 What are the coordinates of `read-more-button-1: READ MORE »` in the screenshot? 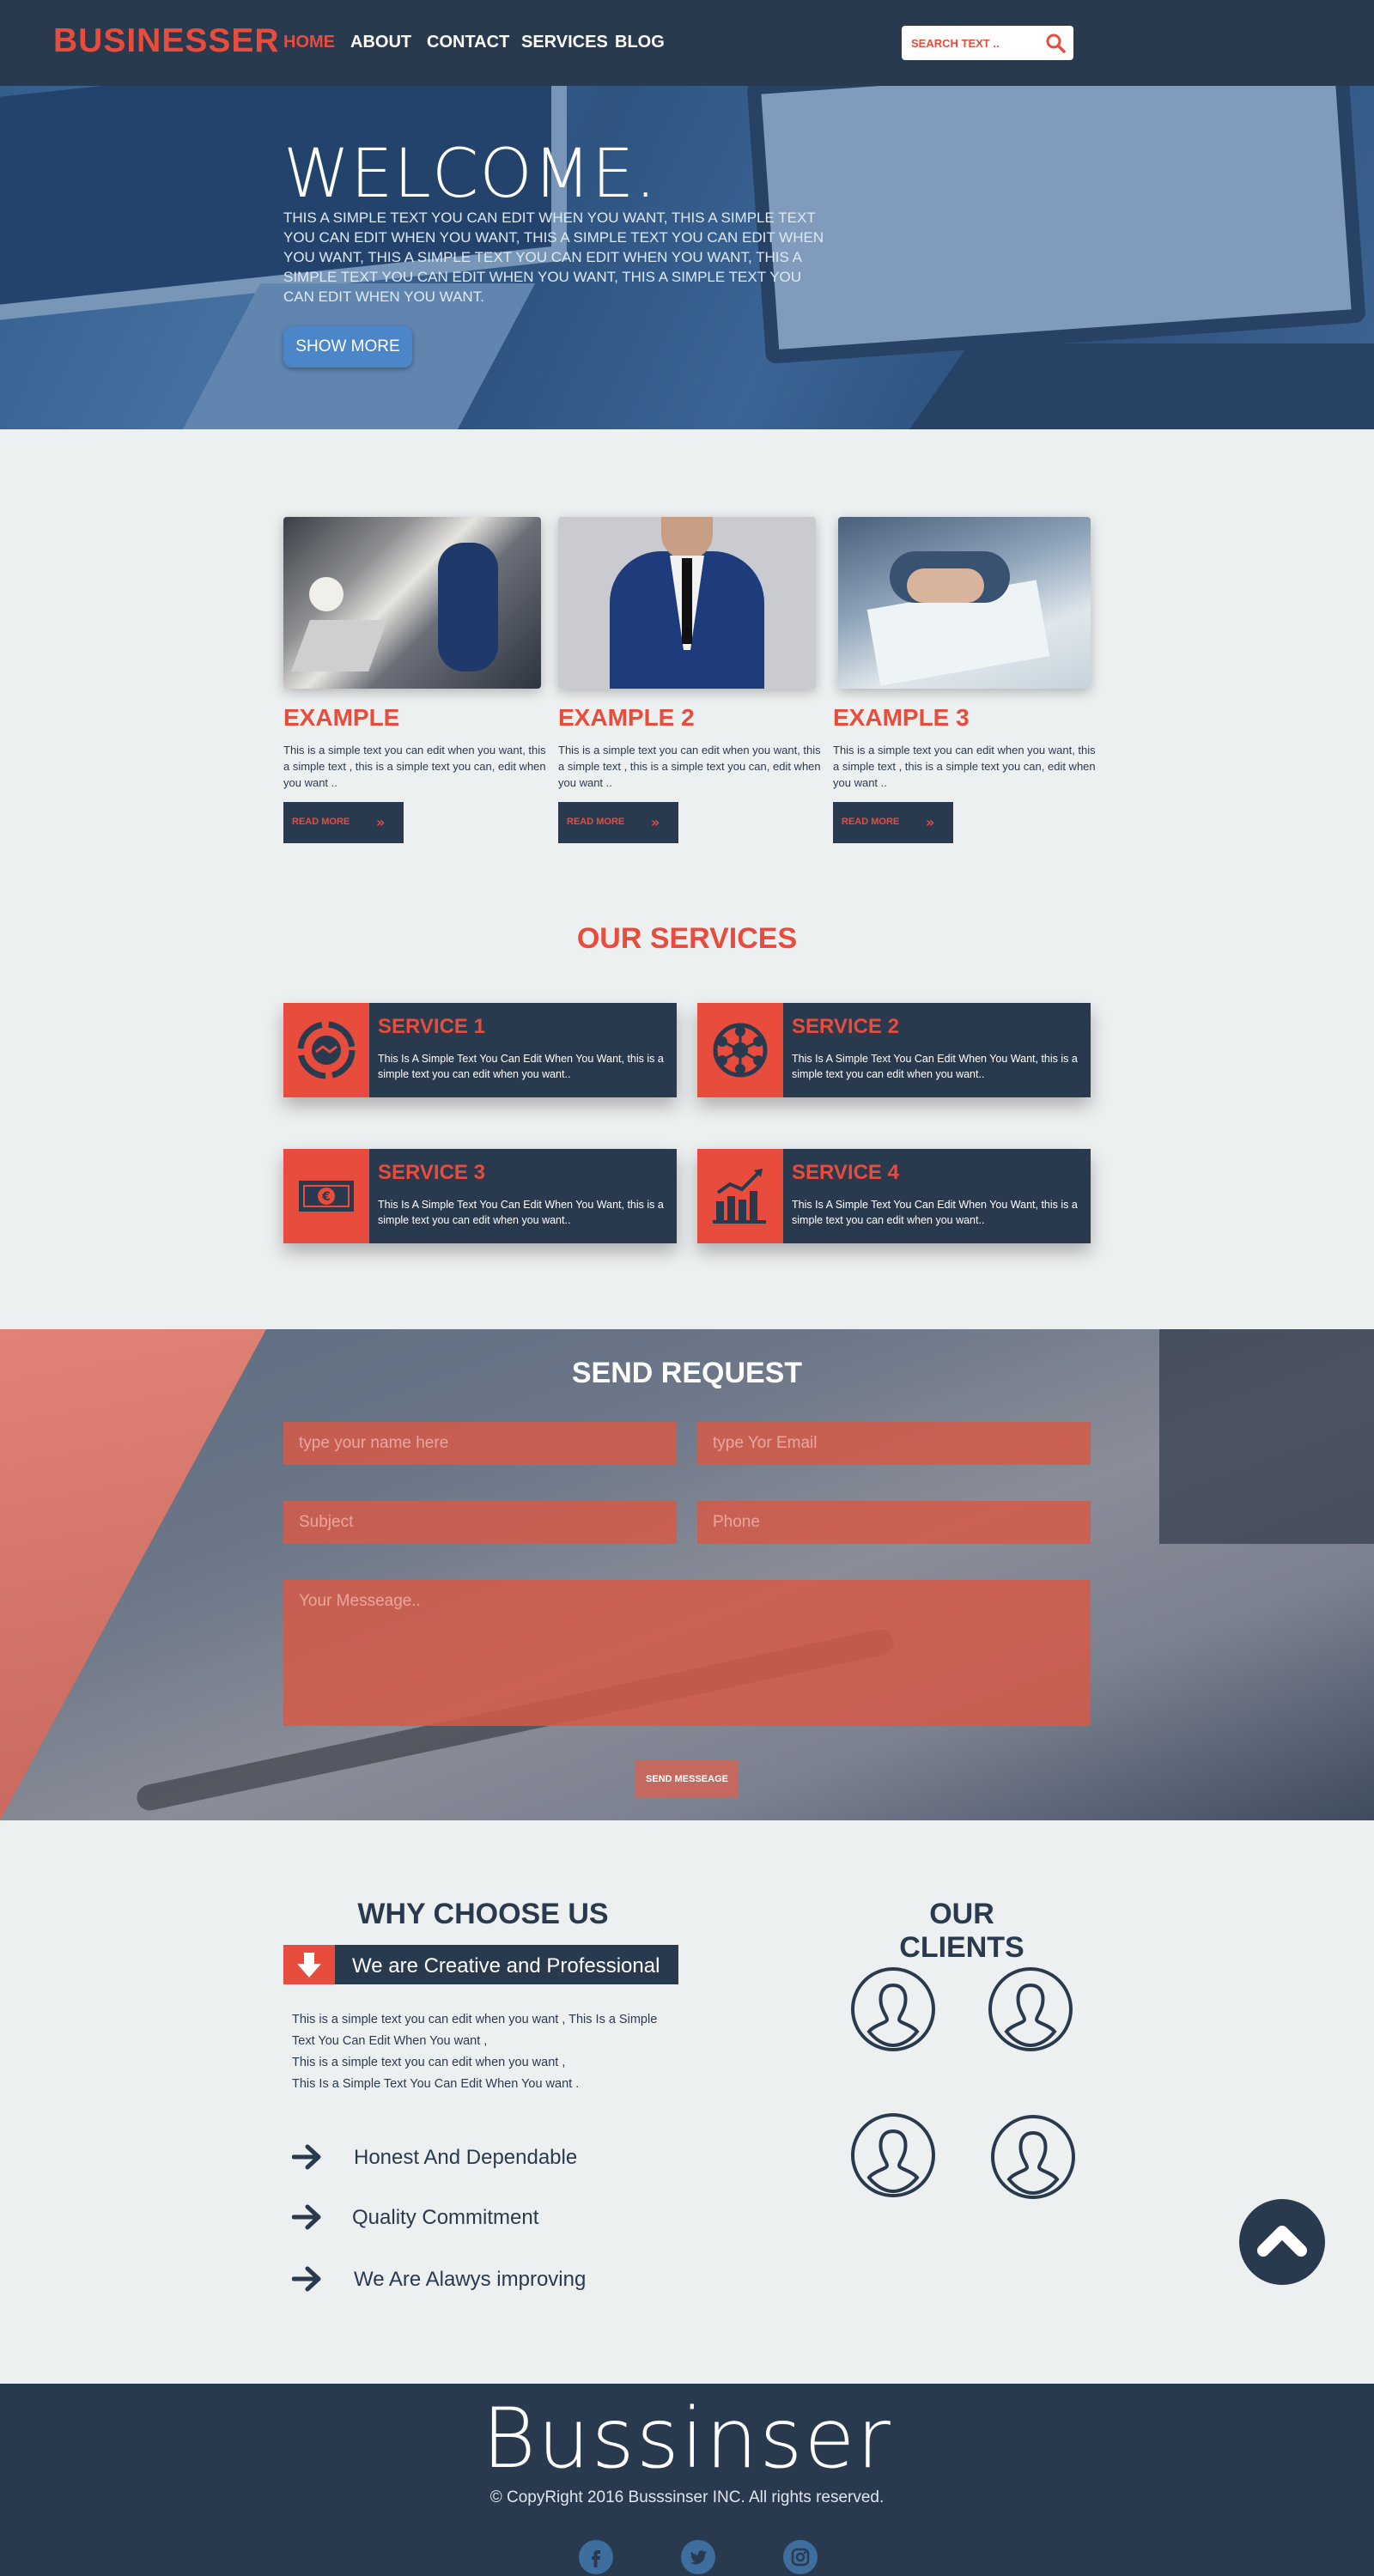 It's located at (343, 823).